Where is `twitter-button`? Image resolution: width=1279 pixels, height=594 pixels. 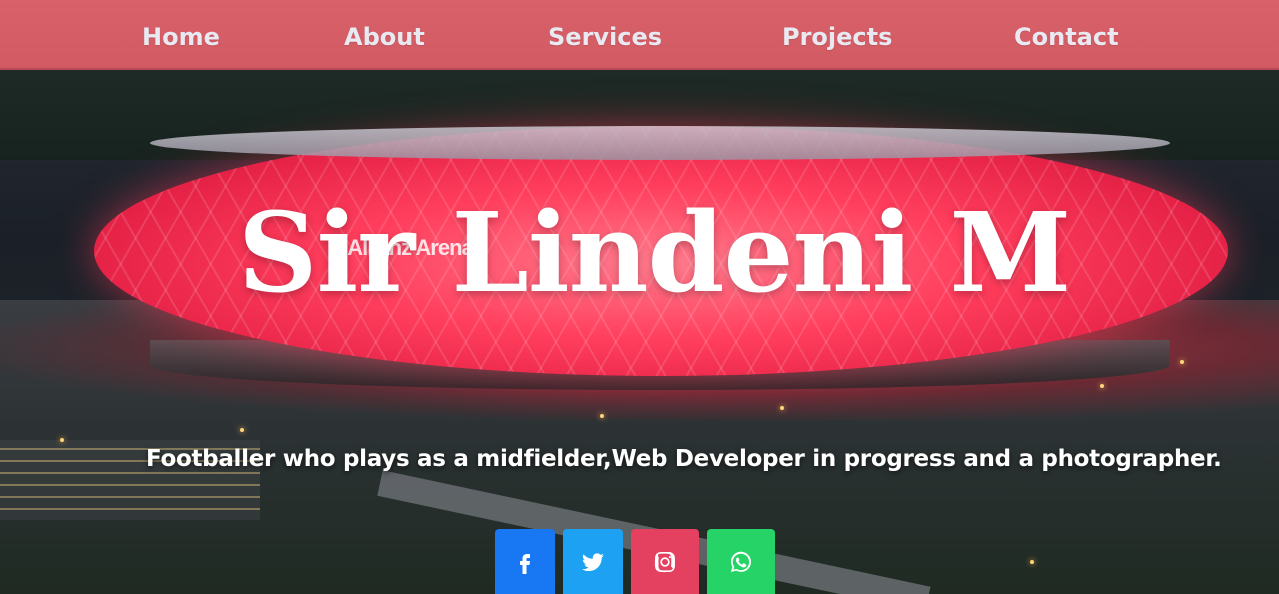 twitter-button is located at coordinates (593, 561).